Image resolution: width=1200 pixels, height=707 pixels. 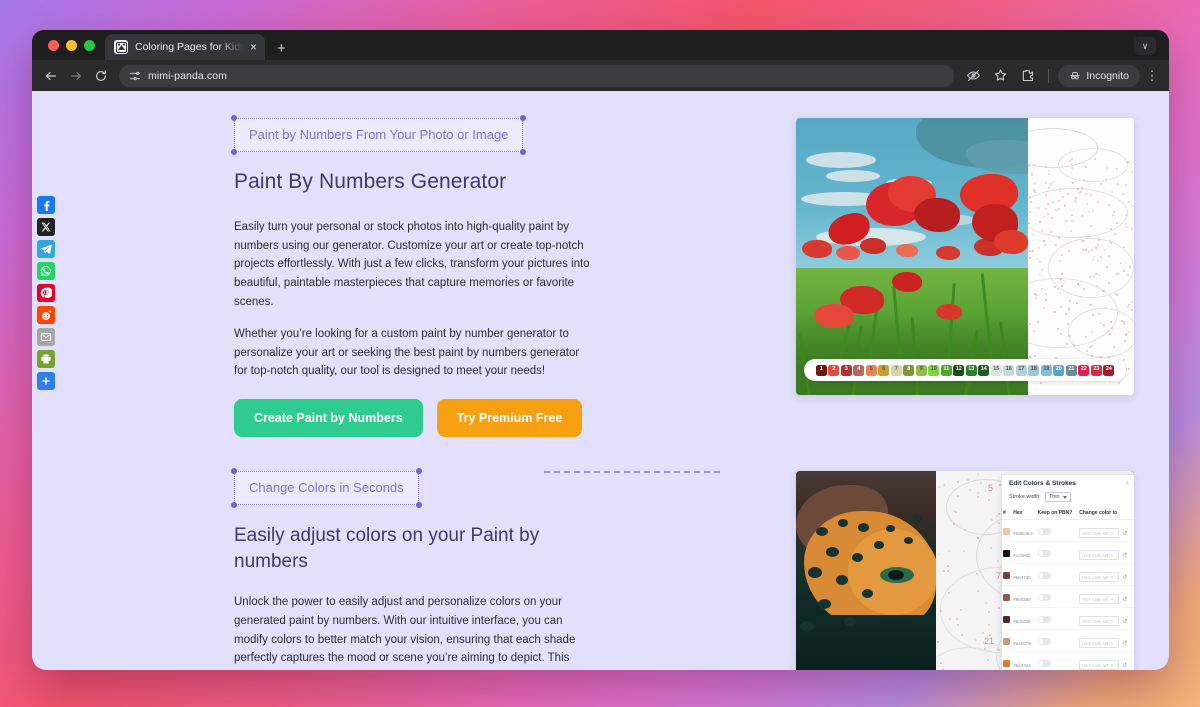 I want to click on palette-swatch-9: 9, so click(x=921, y=370).